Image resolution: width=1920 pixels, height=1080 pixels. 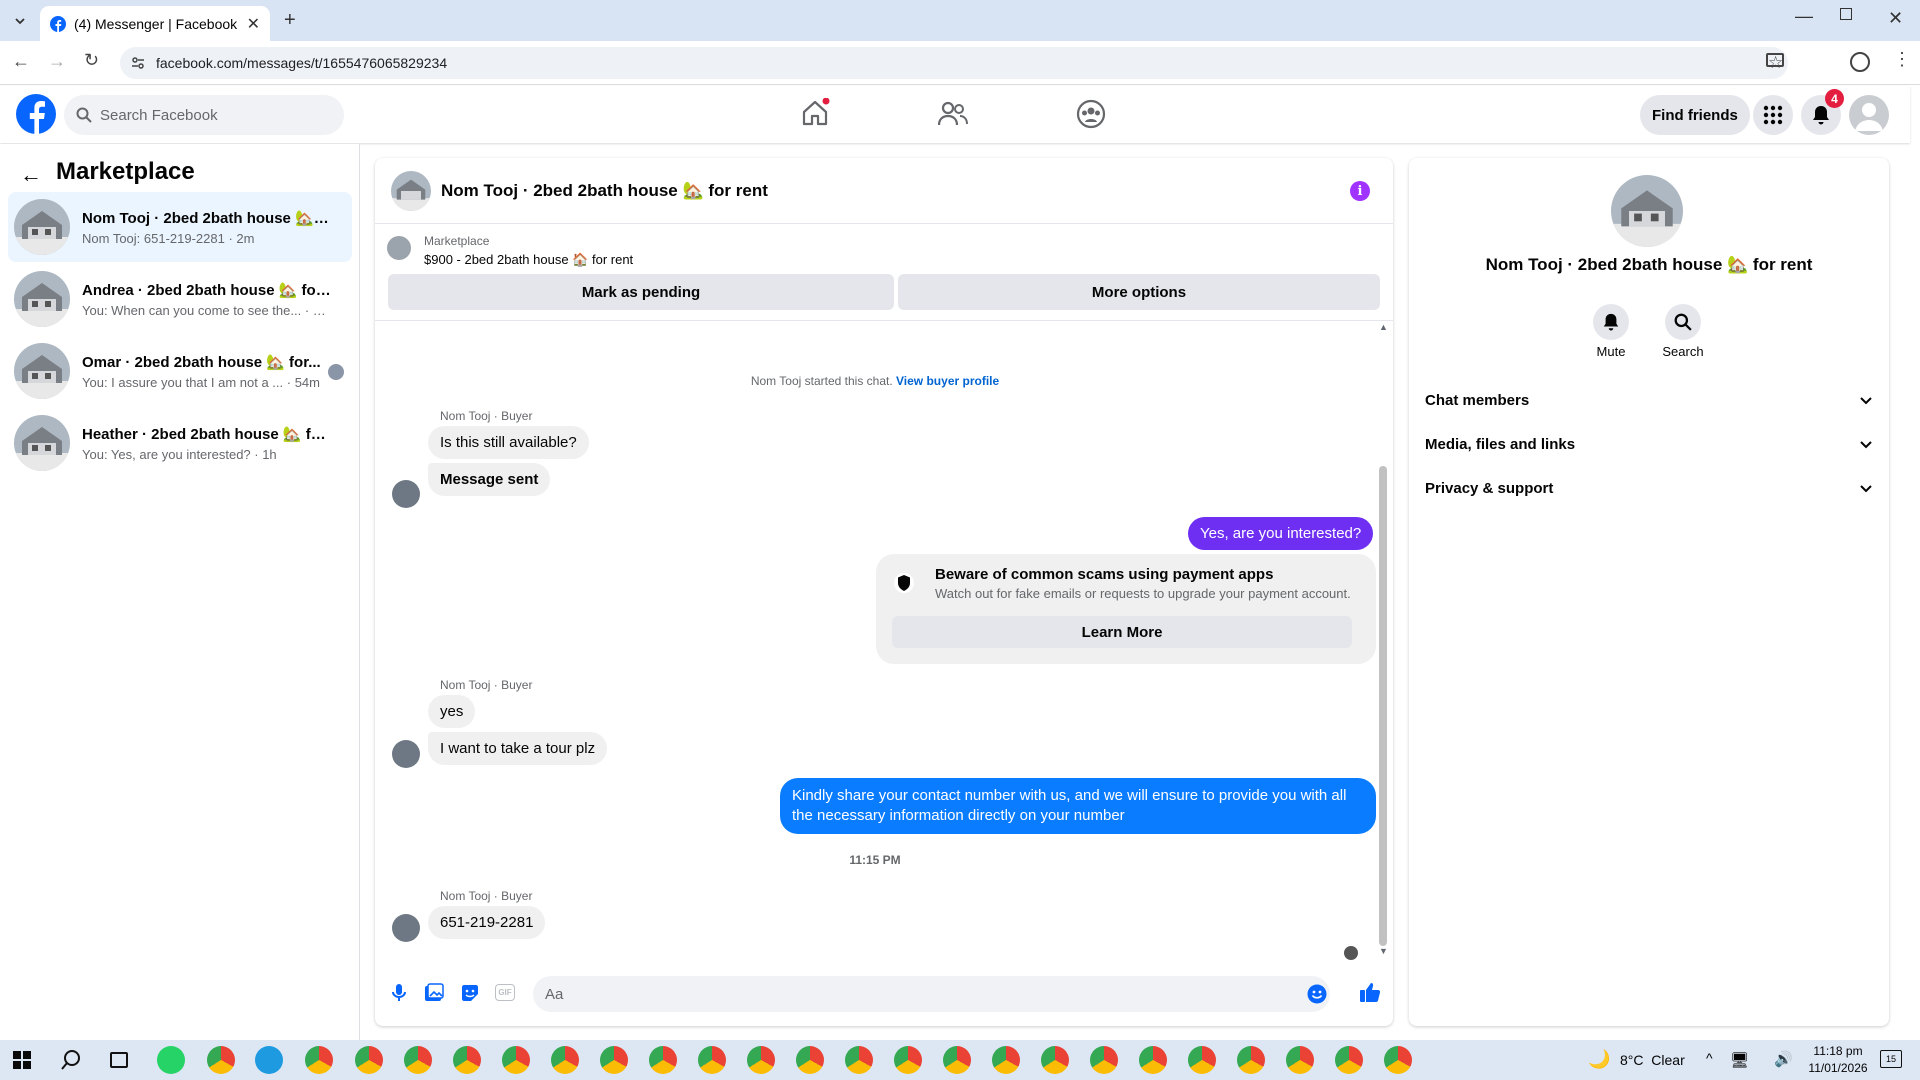 What do you see at coordinates (505, 992) in the screenshot?
I see `gif-icon: GIF` at bounding box center [505, 992].